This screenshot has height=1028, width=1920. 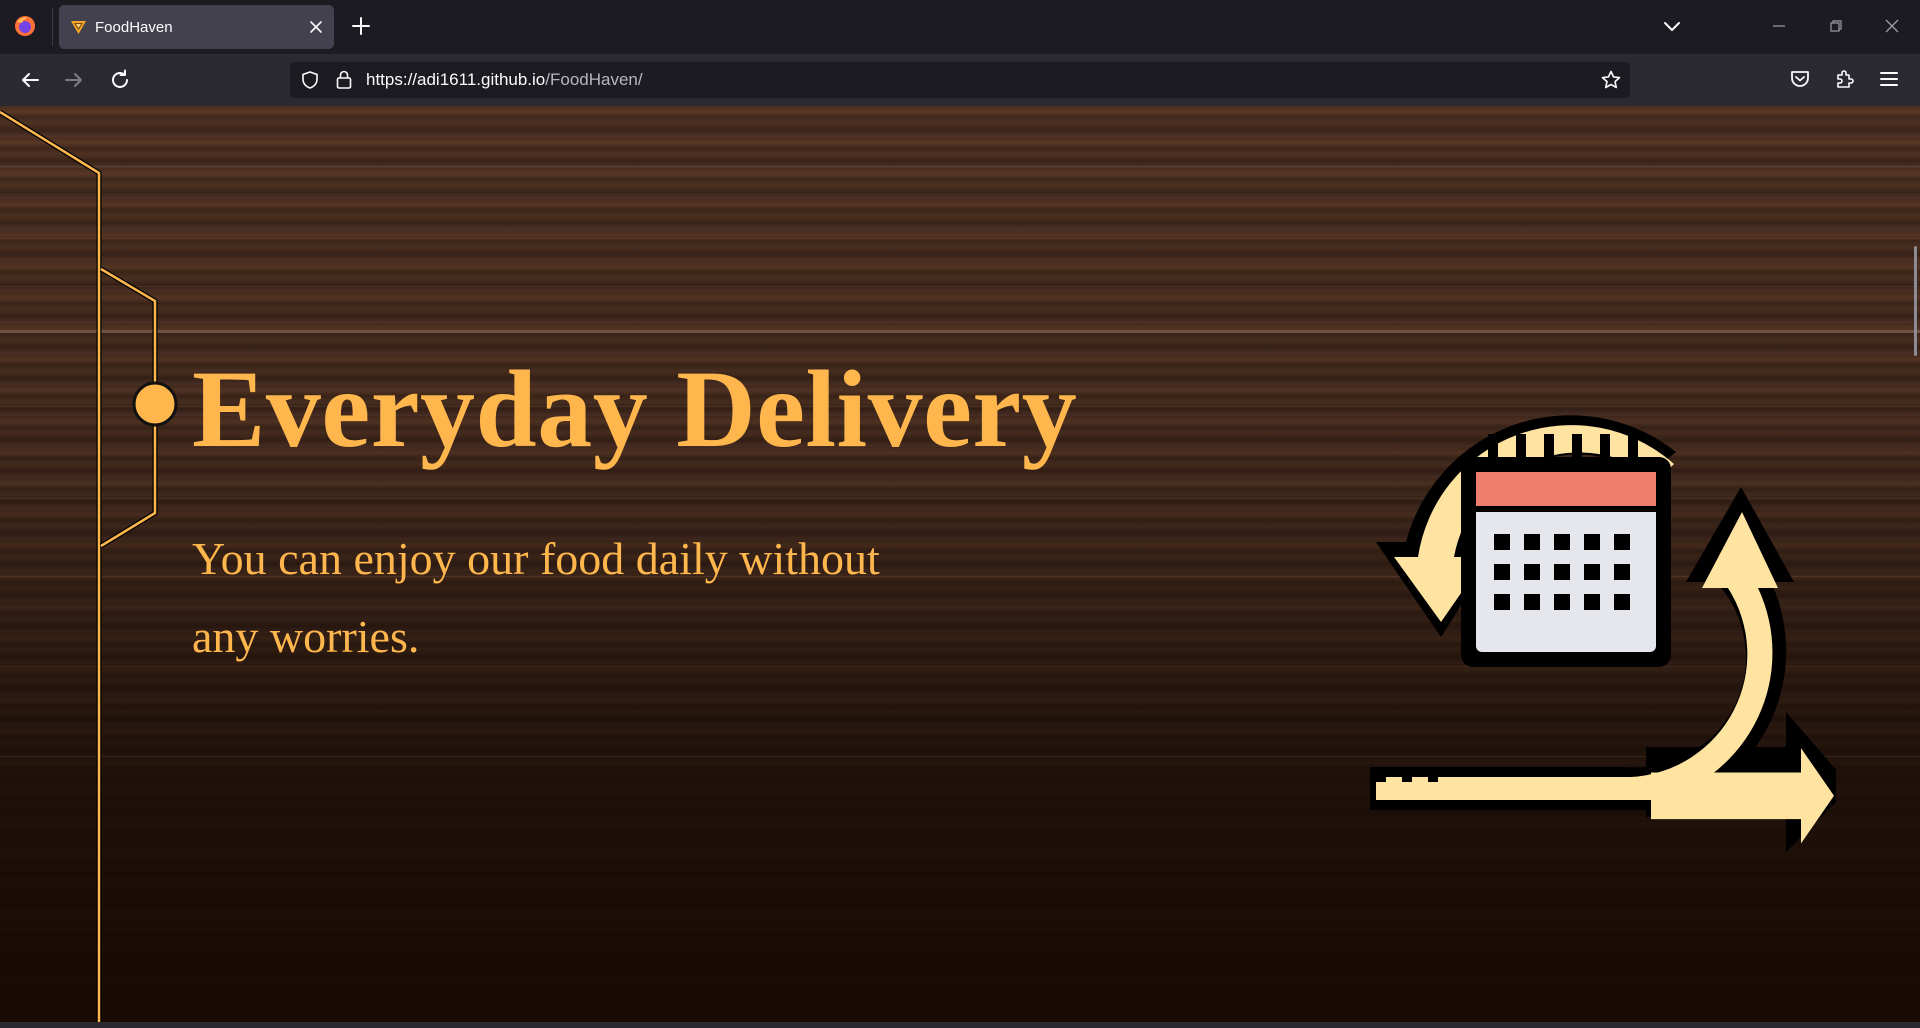 I want to click on firefox-icon, so click(x=25, y=26).